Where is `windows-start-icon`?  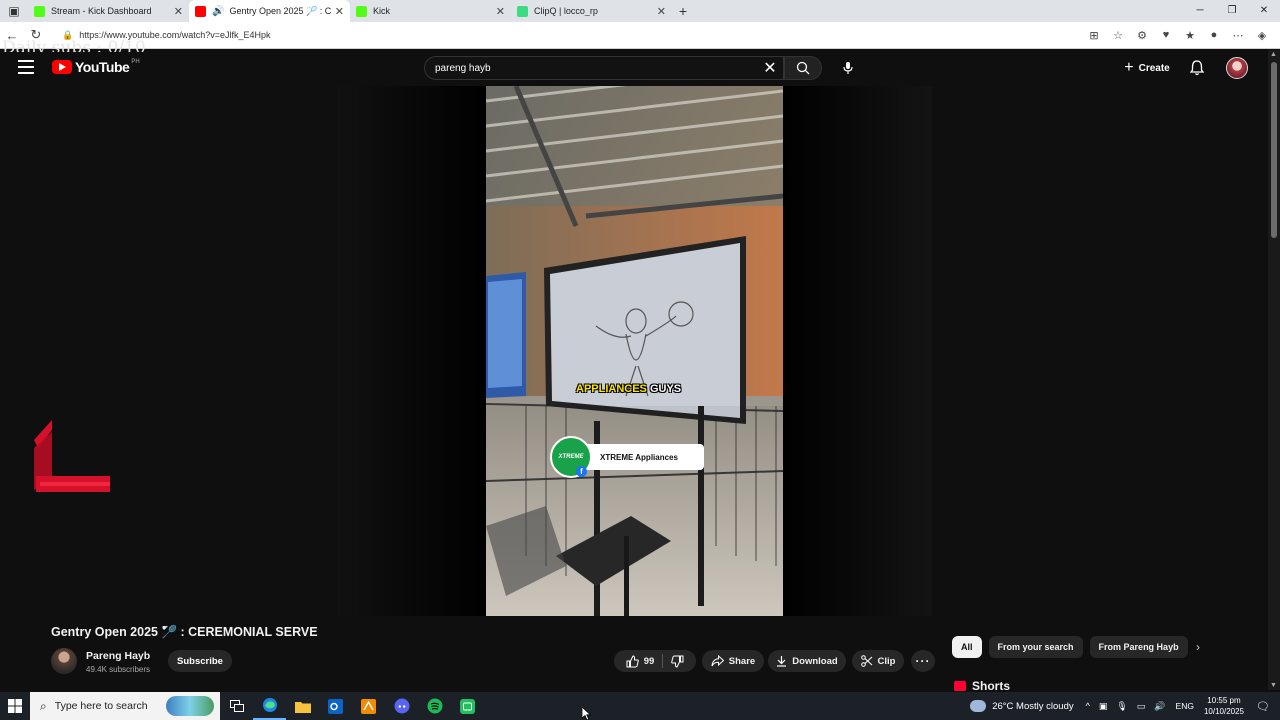 windows-start-icon is located at coordinates (15, 706).